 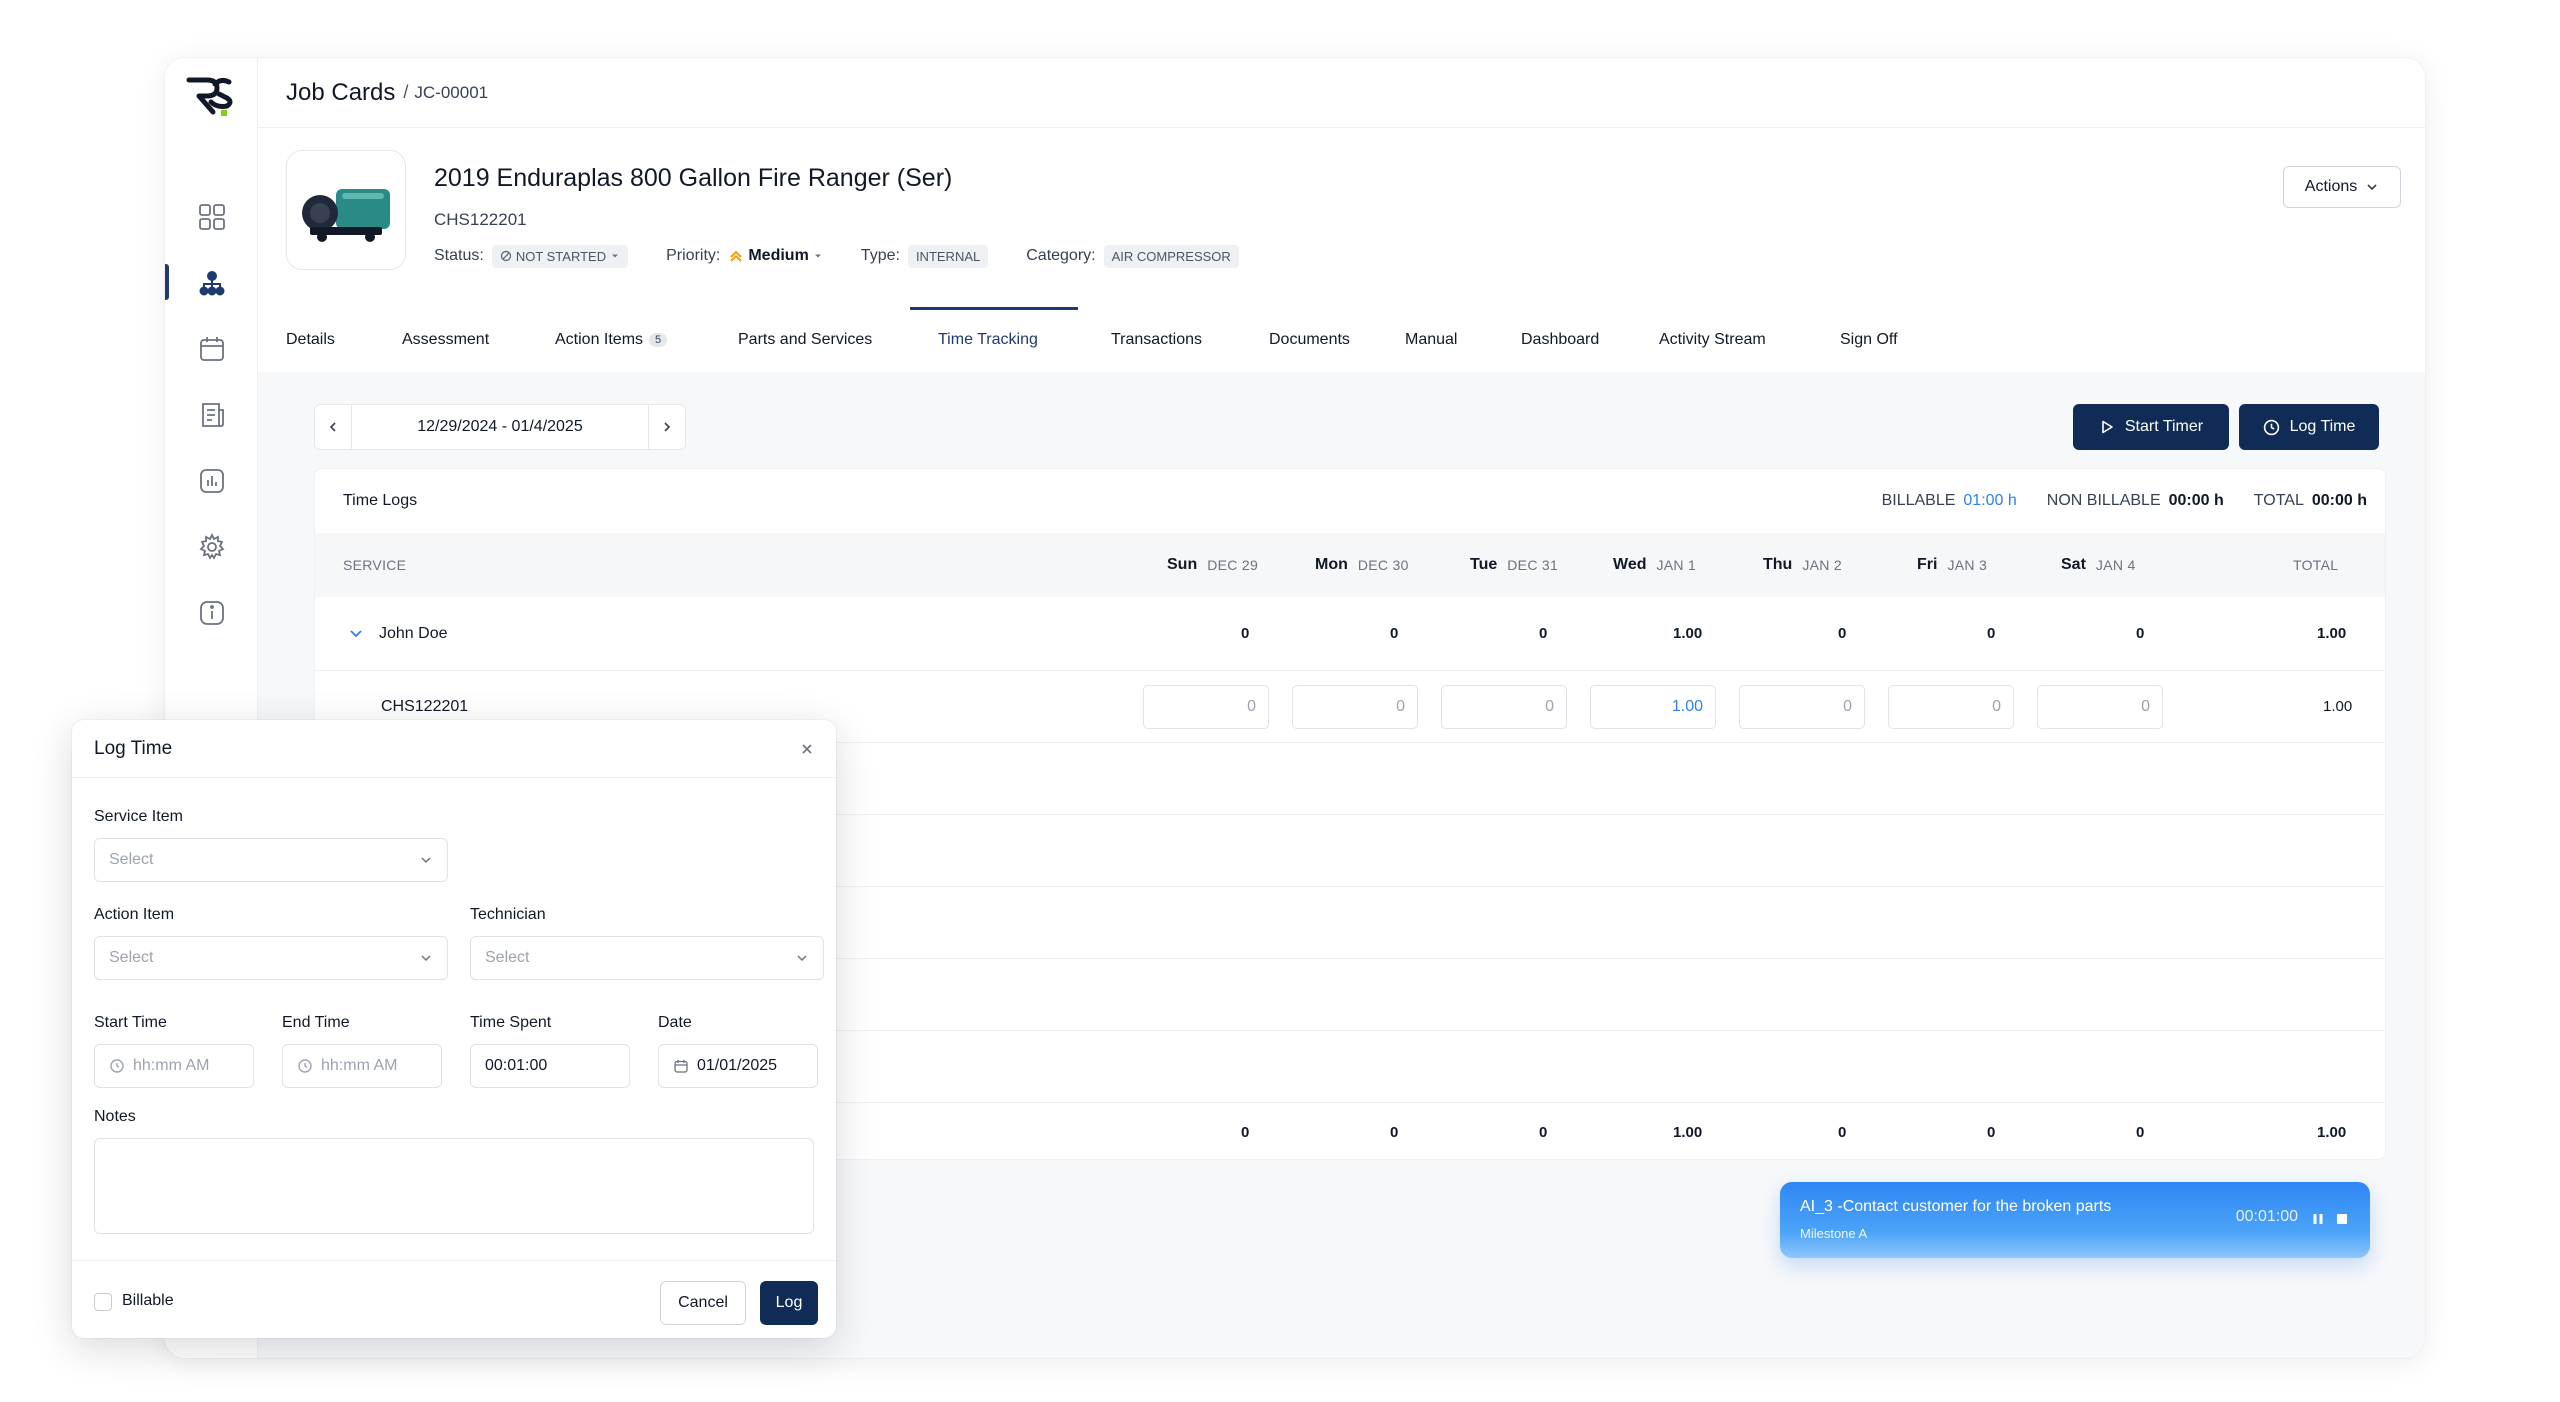 What do you see at coordinates (2309, 427) in the screenshot?
I see `log-time-button: Log Time` at bounding box center [2309, 427].